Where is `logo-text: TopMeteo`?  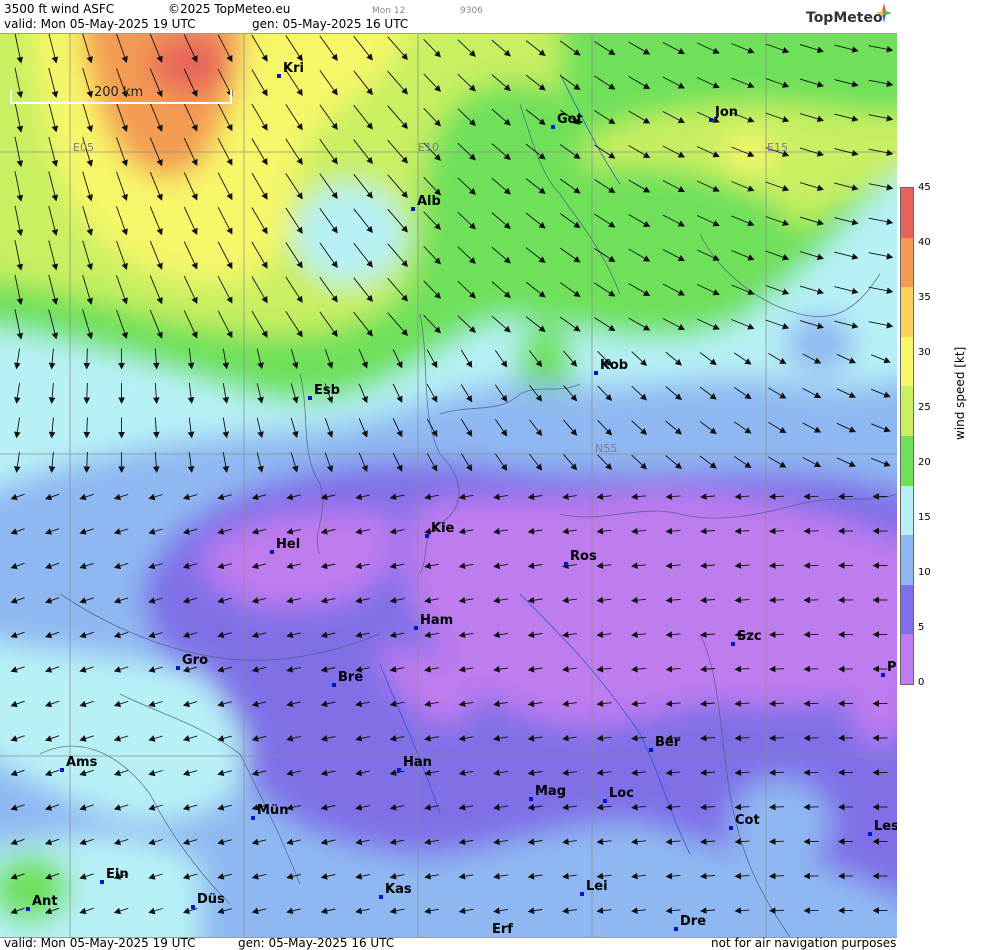 logo-text: TopMeteo is located at coordinates (844, 18).